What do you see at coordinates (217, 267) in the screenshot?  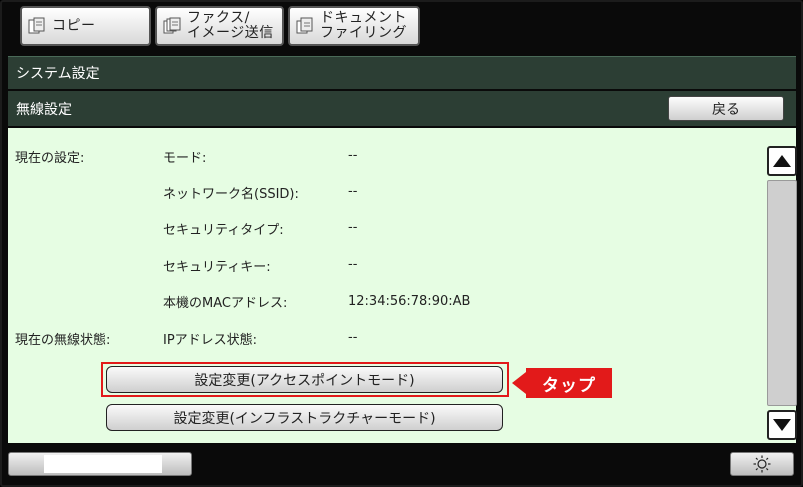 I see `security-key-label: セキュリティキー:` at bounding box center [217, 267].